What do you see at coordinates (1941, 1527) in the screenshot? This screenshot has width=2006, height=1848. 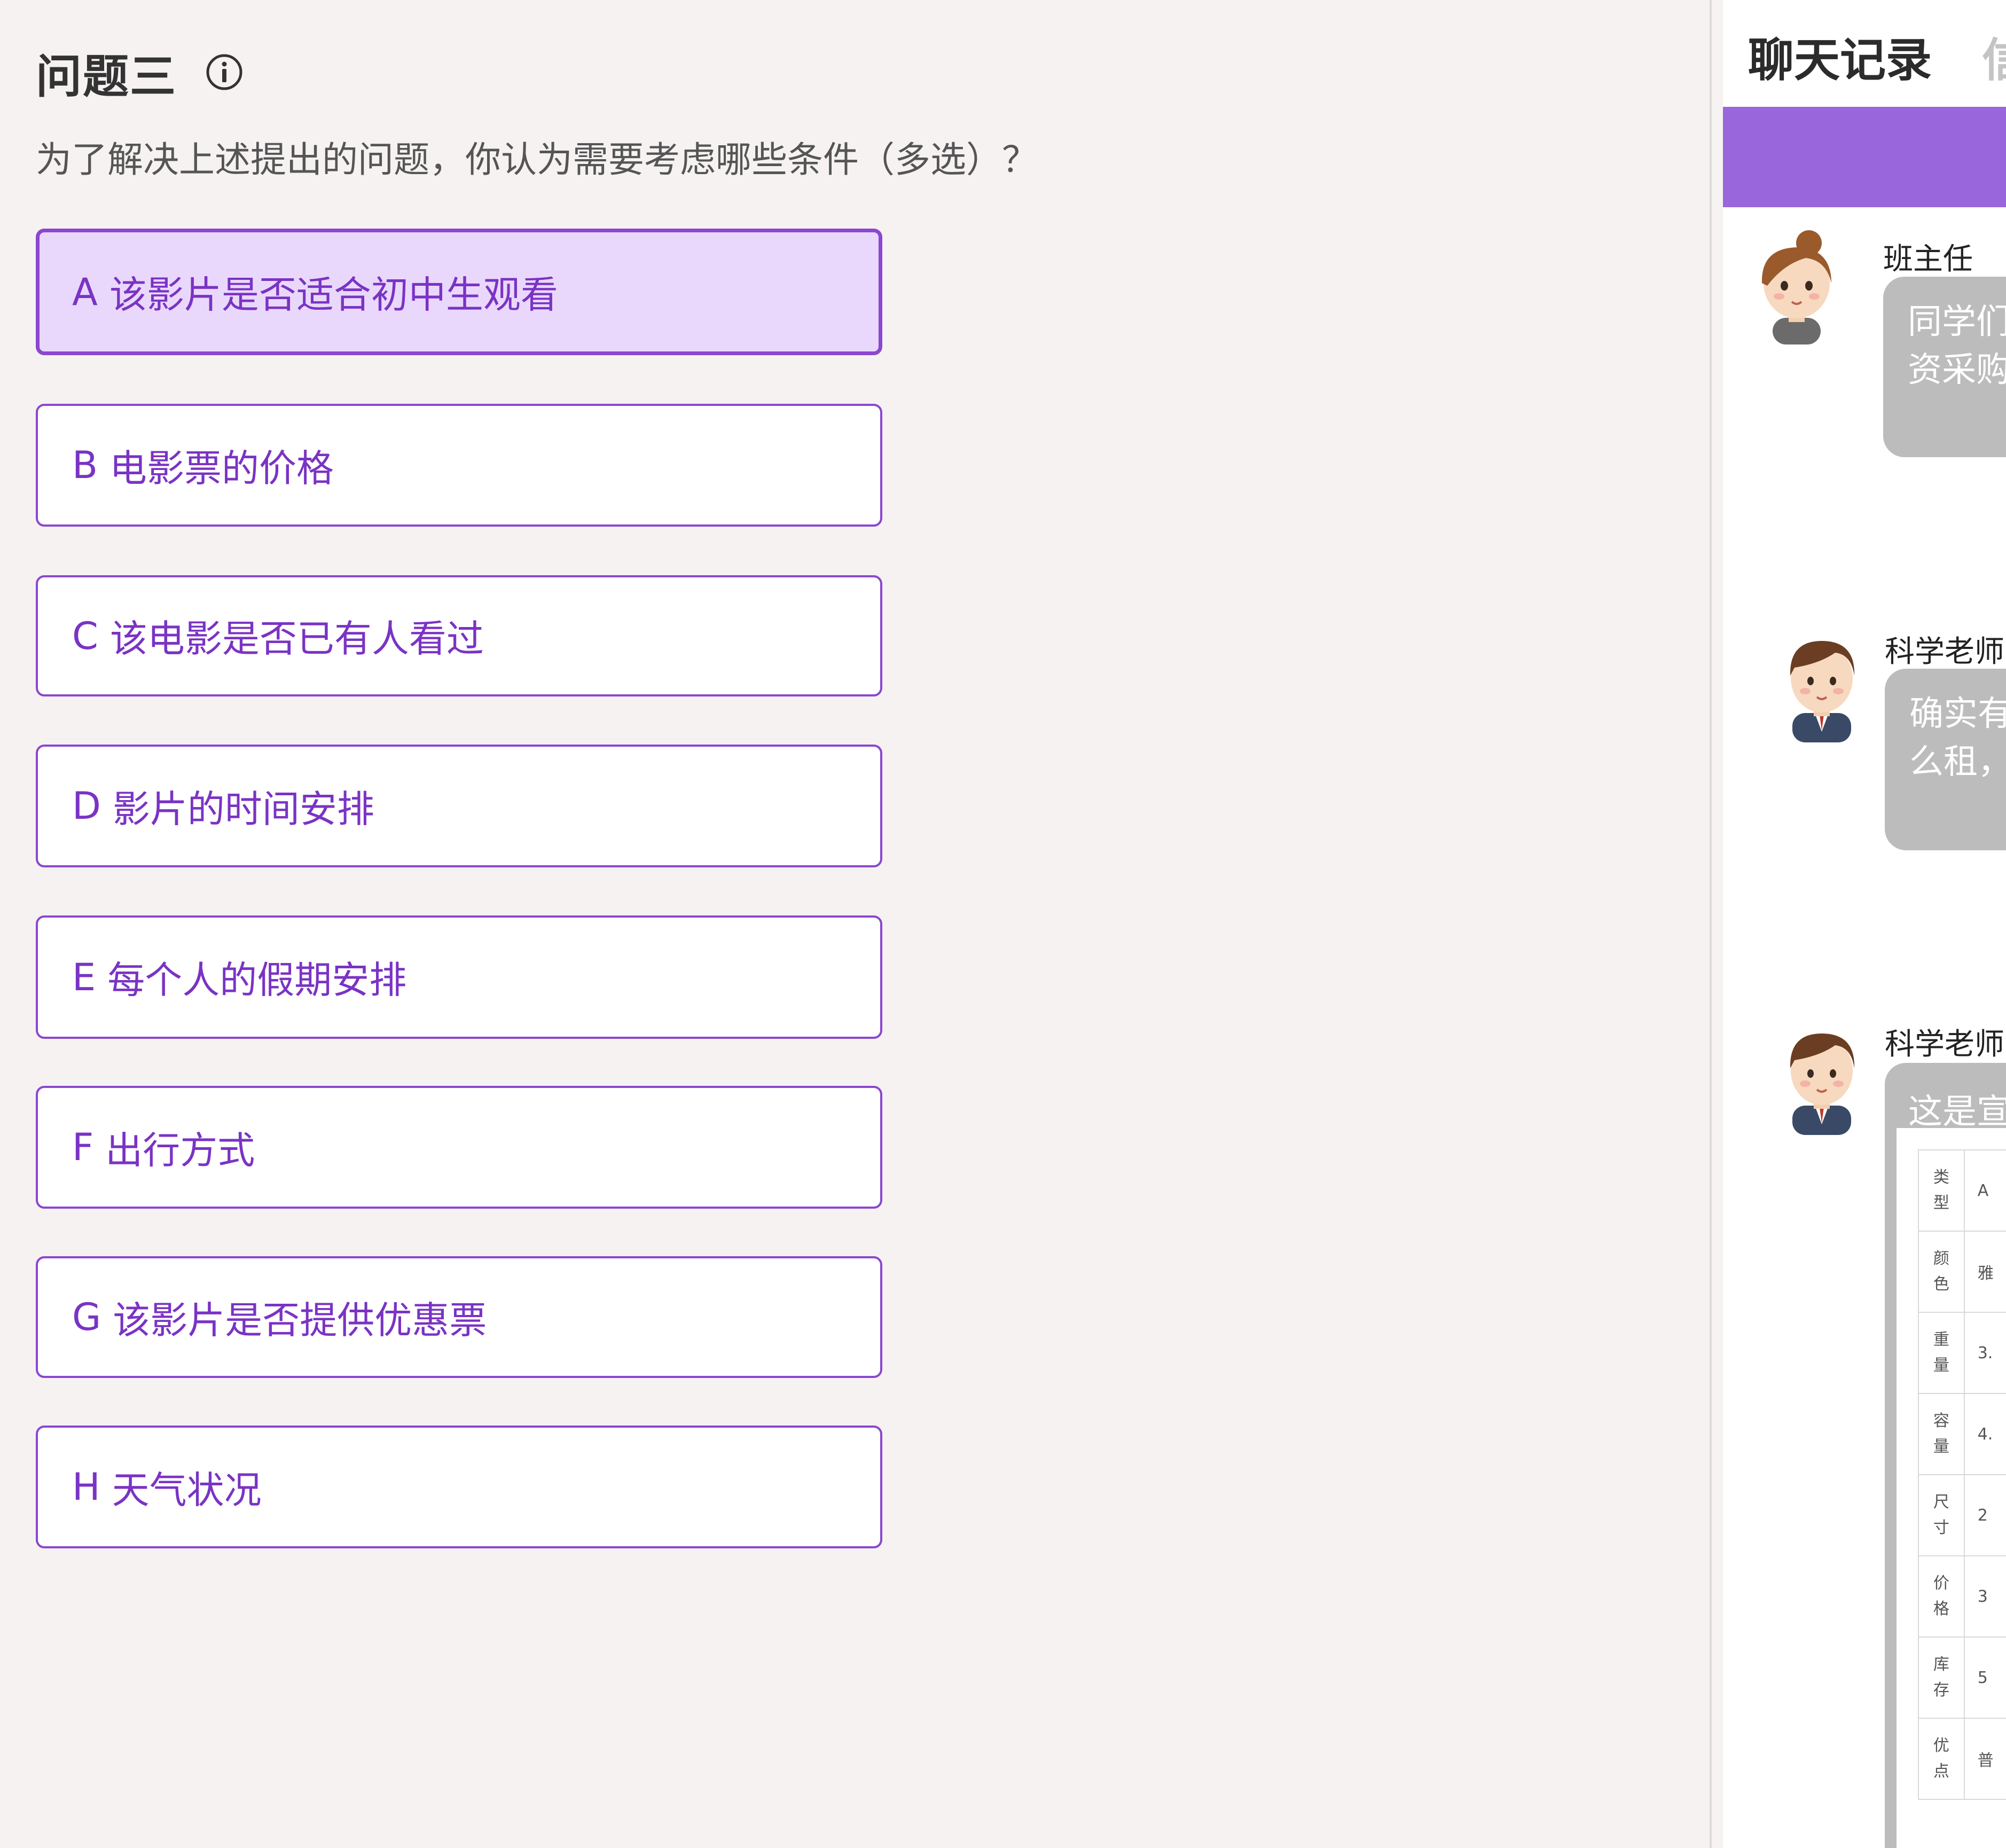 I see `spec-key-char: 寸` at bounding box center [1941, 1527].